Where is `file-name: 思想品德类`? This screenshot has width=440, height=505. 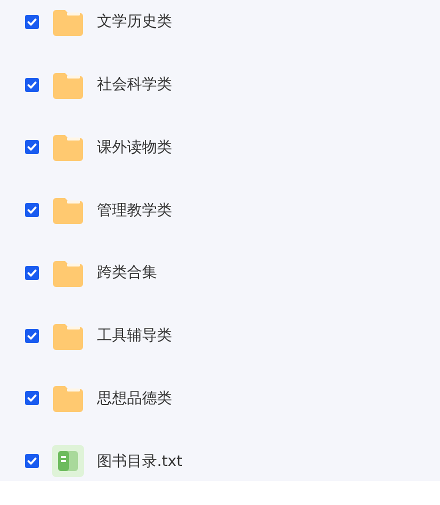 file-name: 思想品德类 is located at coordinates (134, 398).